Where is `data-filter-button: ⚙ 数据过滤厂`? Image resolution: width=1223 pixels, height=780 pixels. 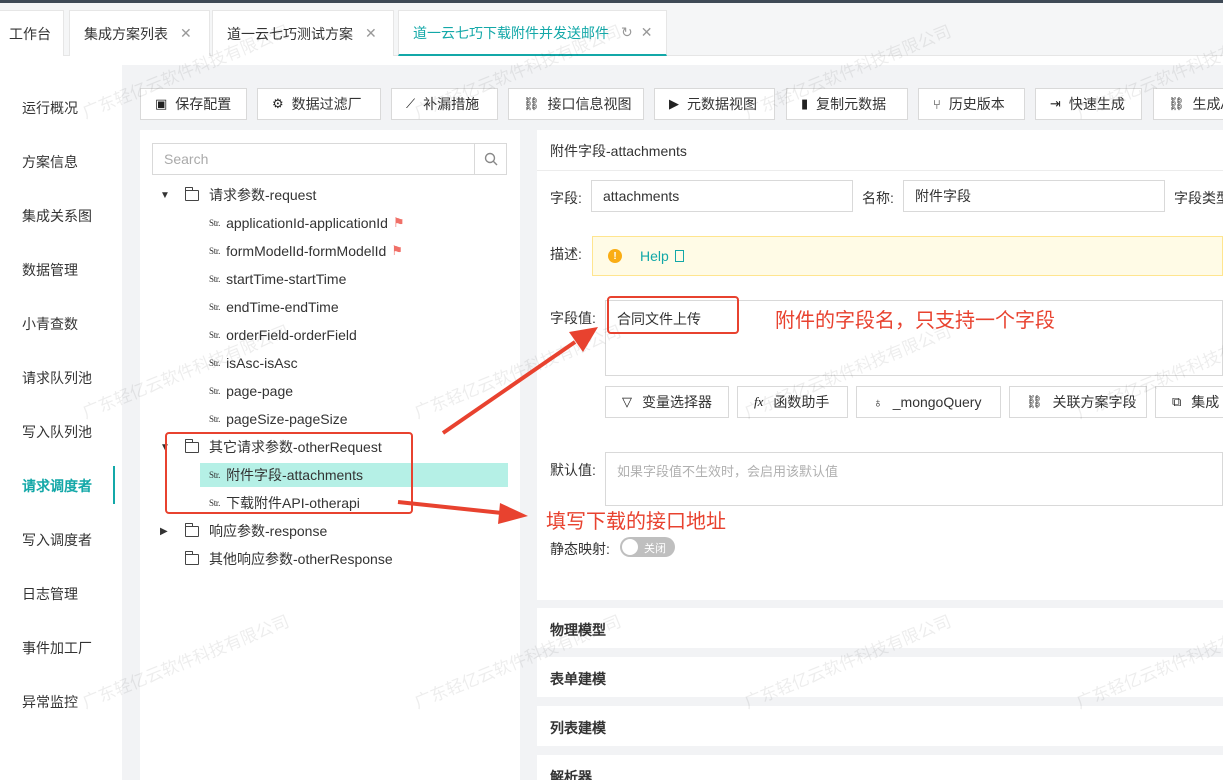
data-filter-button: ⚙ 数据过滤厂 is located at coordinates (319, 104).